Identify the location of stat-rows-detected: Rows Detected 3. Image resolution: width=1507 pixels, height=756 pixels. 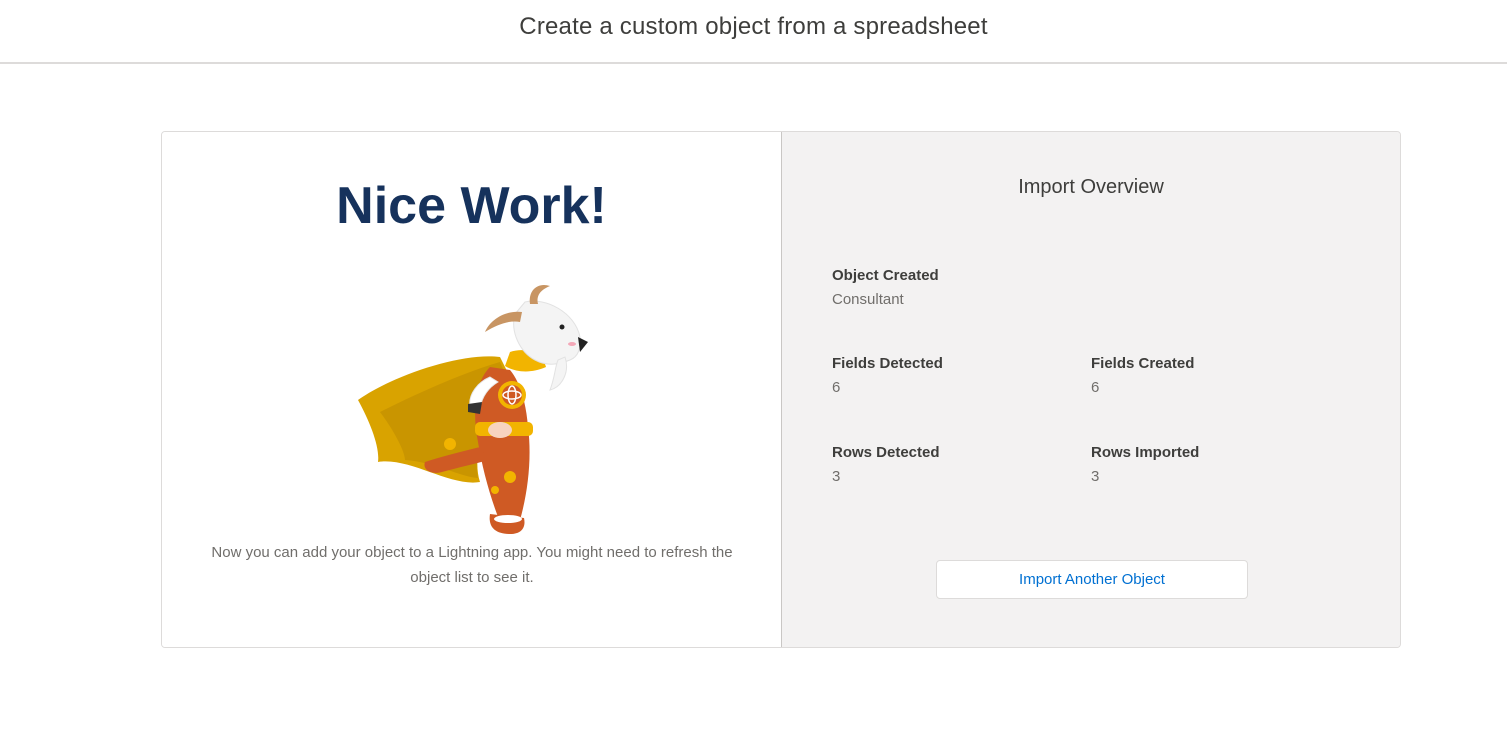
(886, 465).